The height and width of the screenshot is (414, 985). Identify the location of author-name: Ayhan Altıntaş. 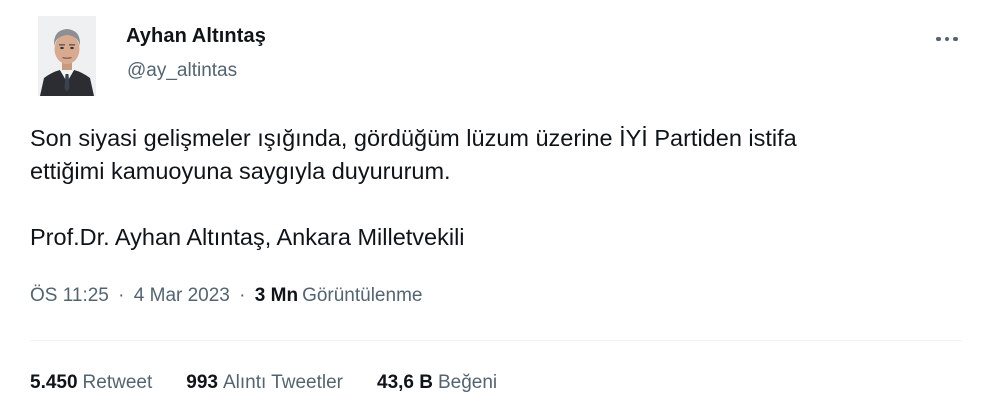
(196, 36).